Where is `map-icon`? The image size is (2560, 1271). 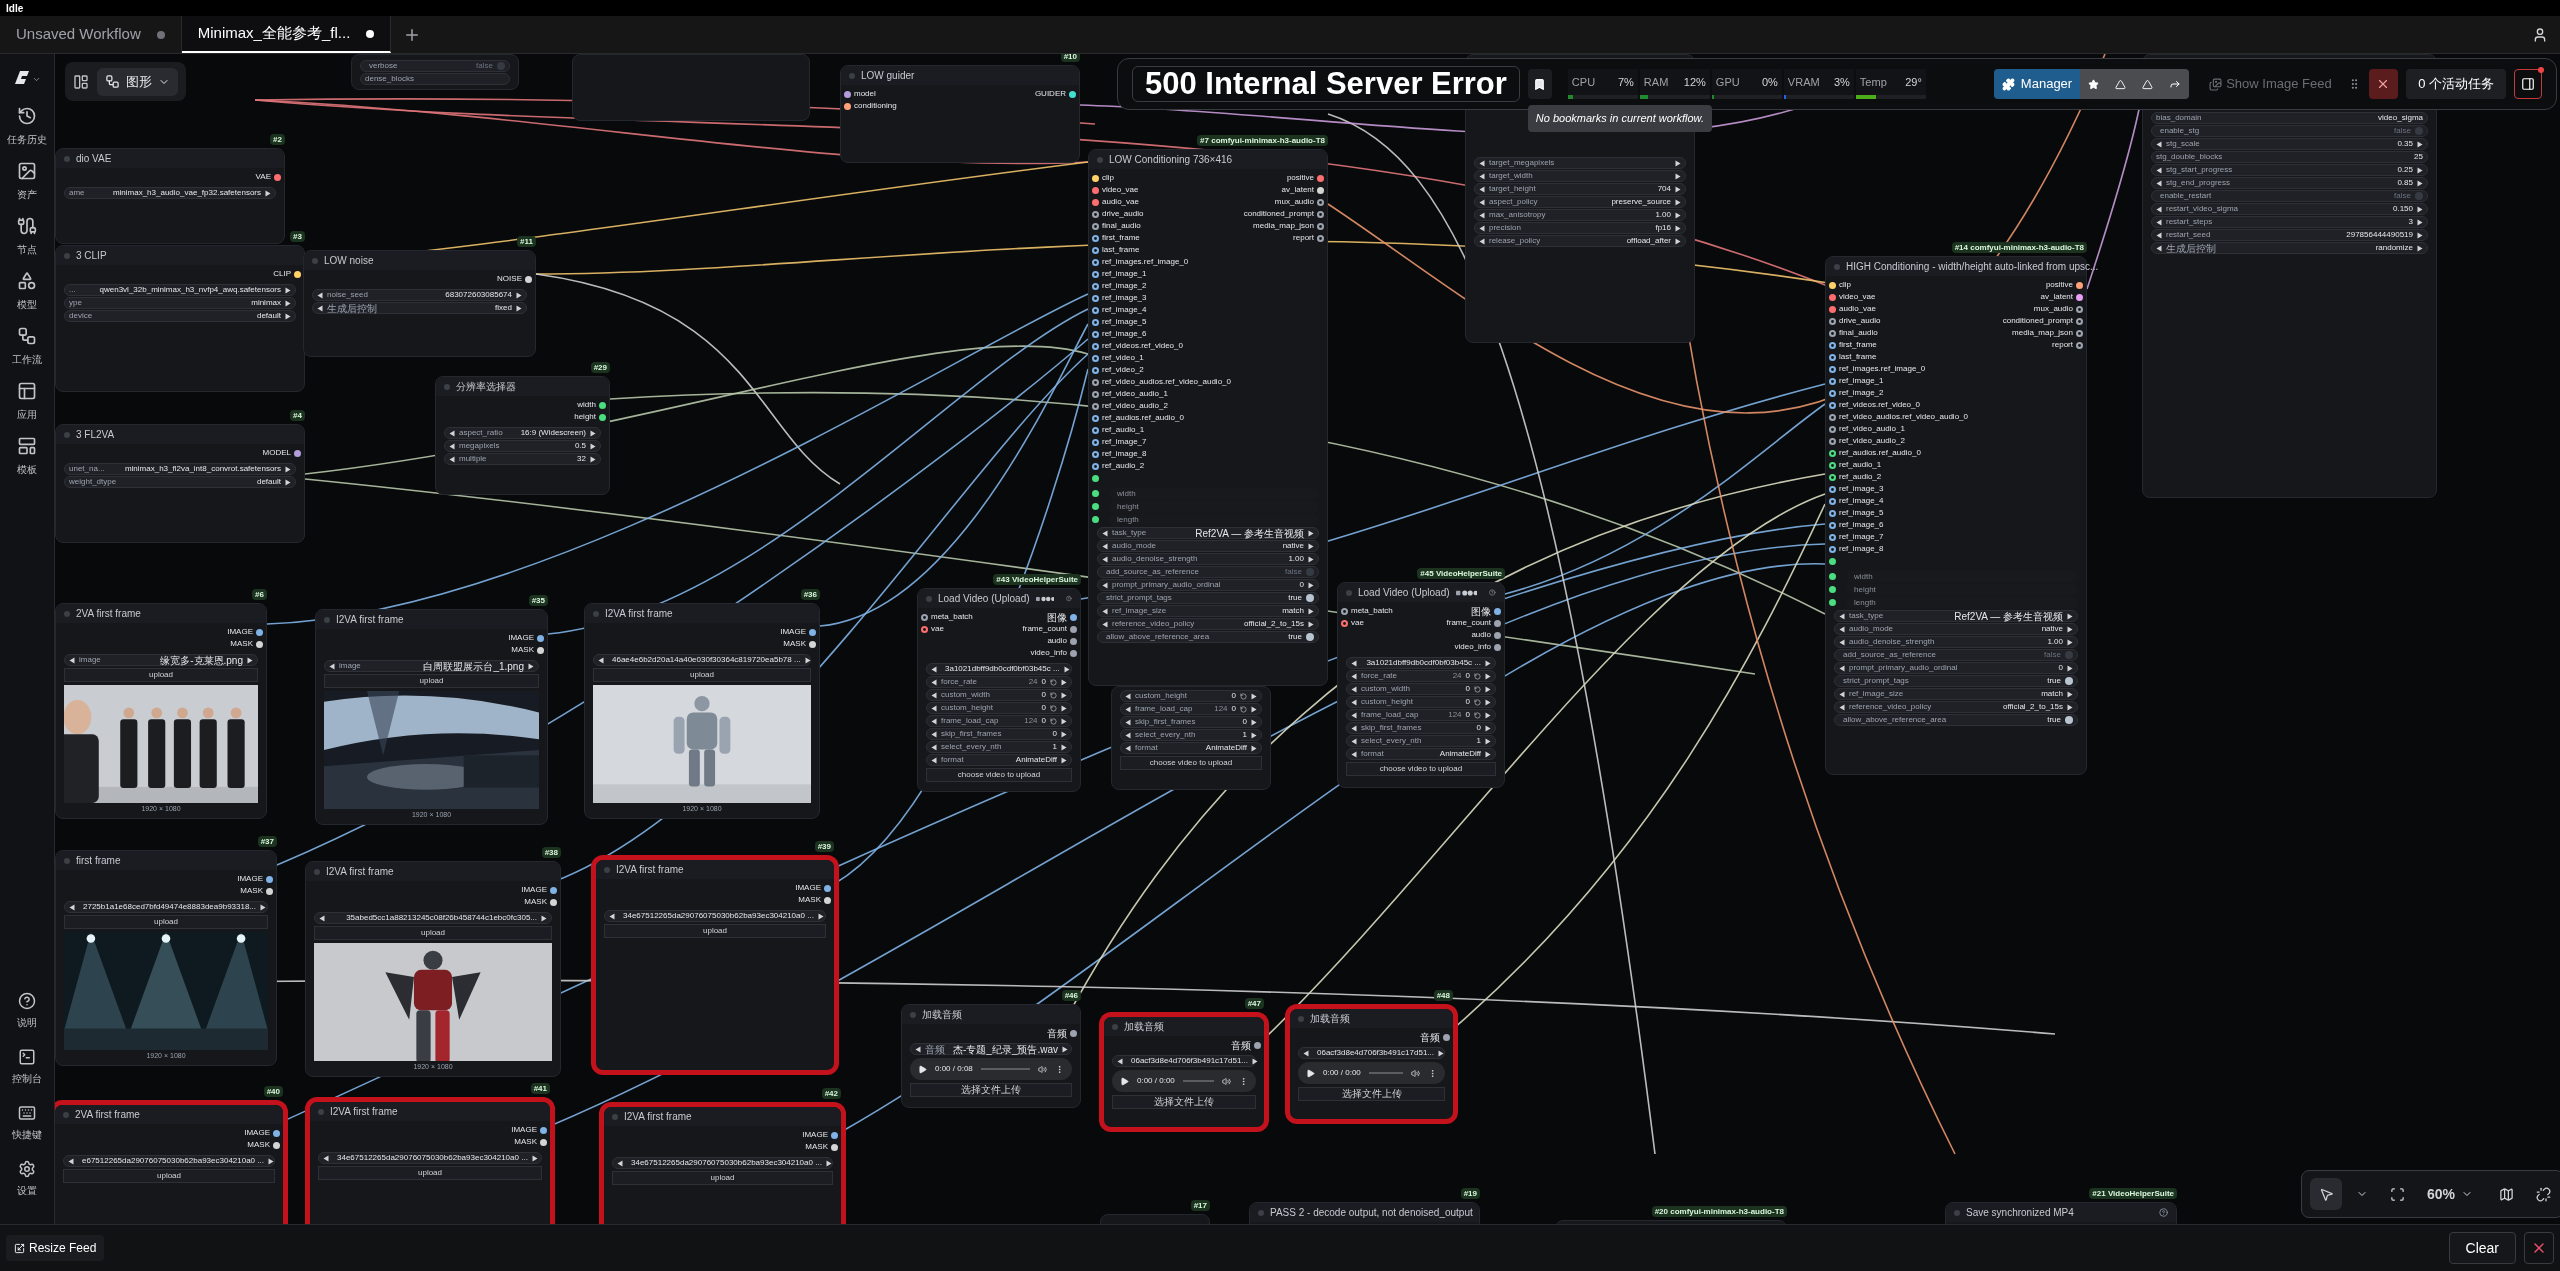 map-icon is located at coordinates (2507, 1194).